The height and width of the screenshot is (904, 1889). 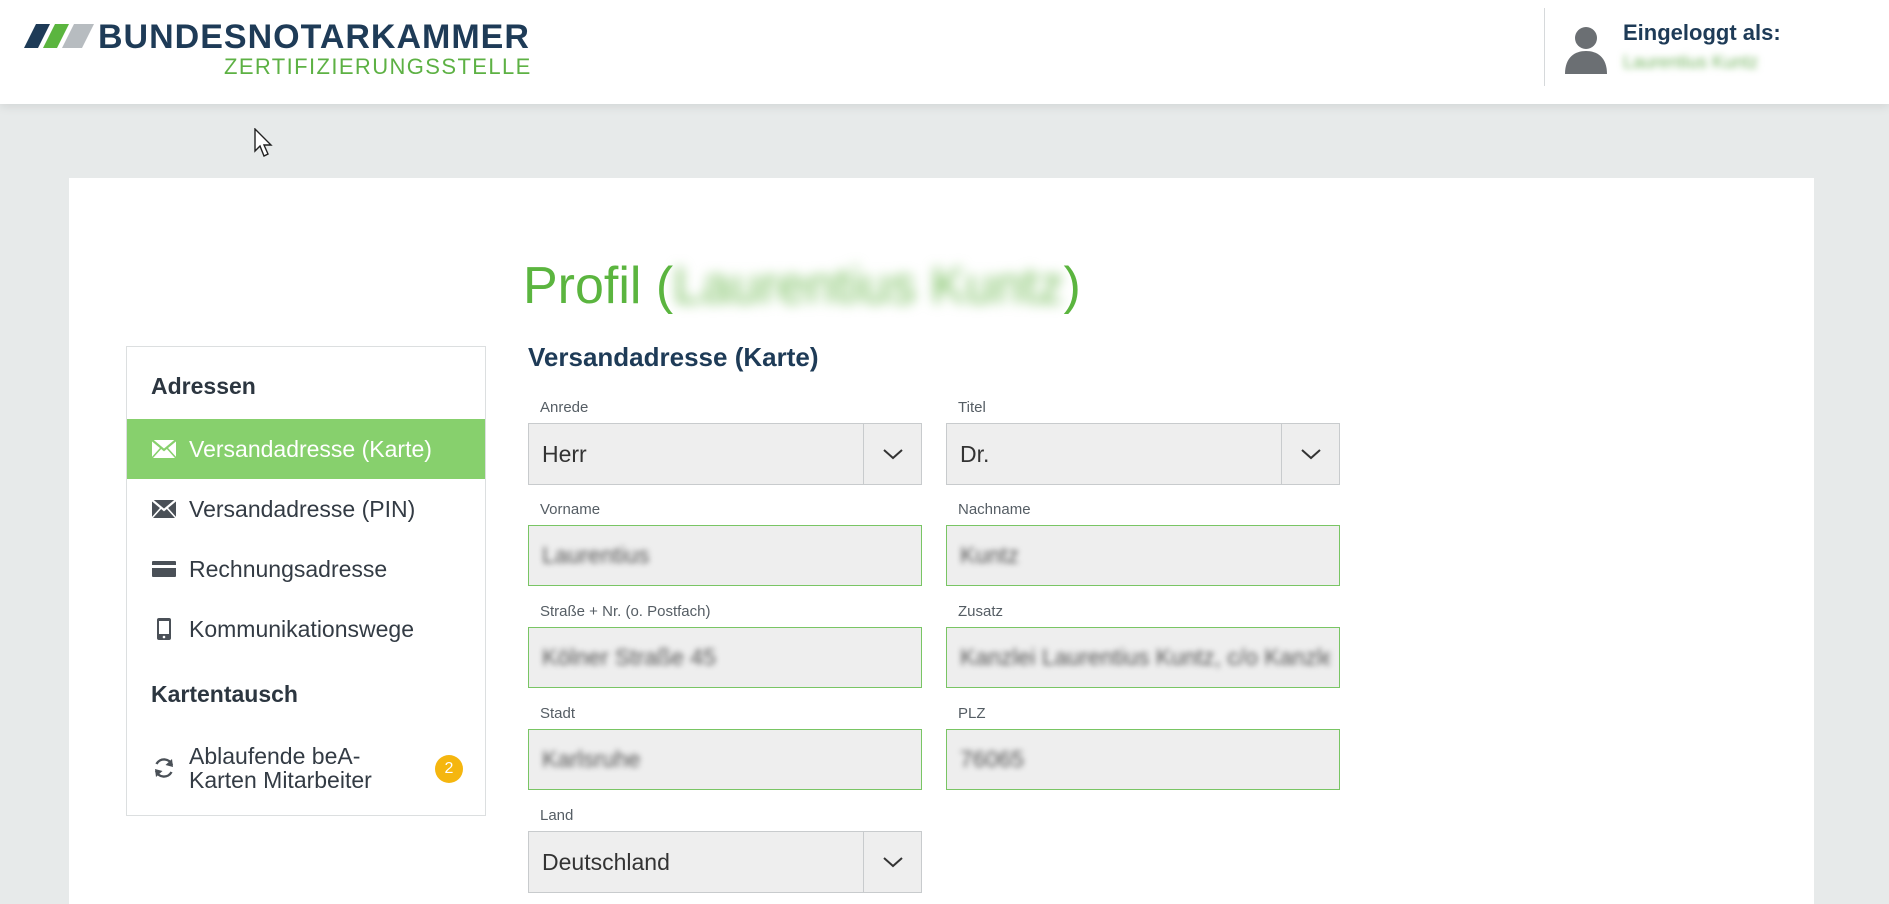 What do you see at coordinates (868, 286) in the screenshot?
I see `profile-name: Laurentius Kuntz` at bounding box center [868, 286].